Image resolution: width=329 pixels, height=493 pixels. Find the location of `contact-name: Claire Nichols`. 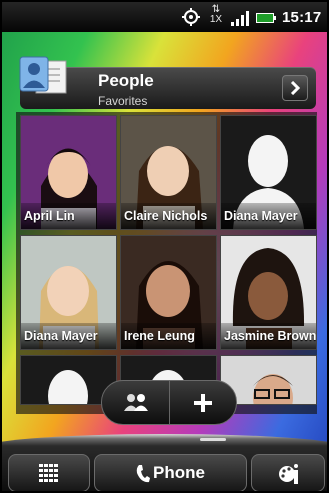

contact-name: Claire Nichols is located at coordinates (166, 216).